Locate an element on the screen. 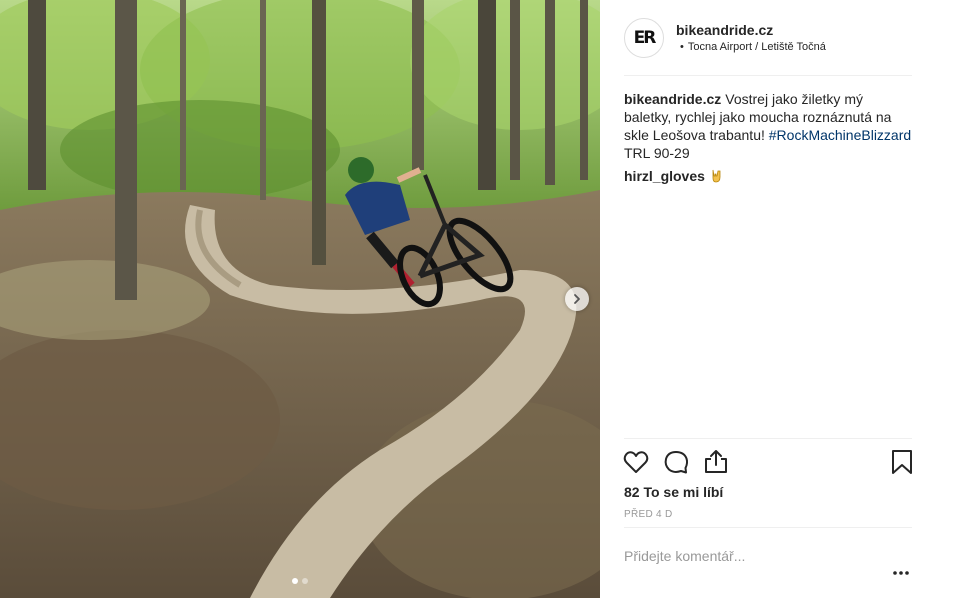 Image resolution: width=960 pixels, height=598 pixels. avatar-logo-text: ER is located at coordinates (645, 38).